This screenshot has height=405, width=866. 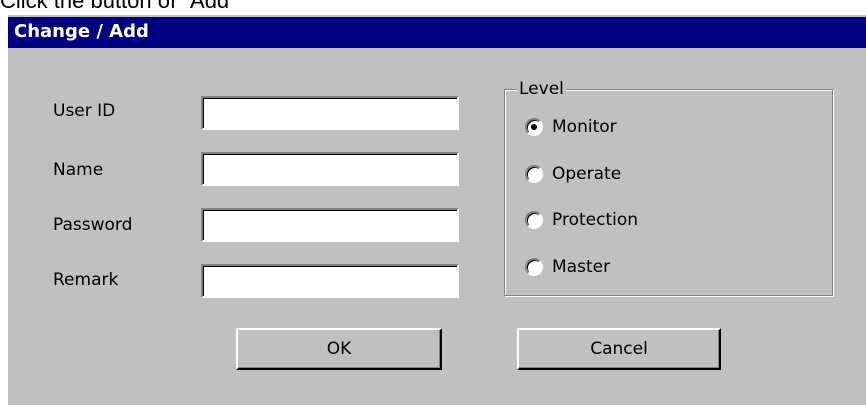 What do you see at coordinates (586, 174) in the screenshot?
I see `radio-label-operate: Operate` at bounding box center [586, 174].